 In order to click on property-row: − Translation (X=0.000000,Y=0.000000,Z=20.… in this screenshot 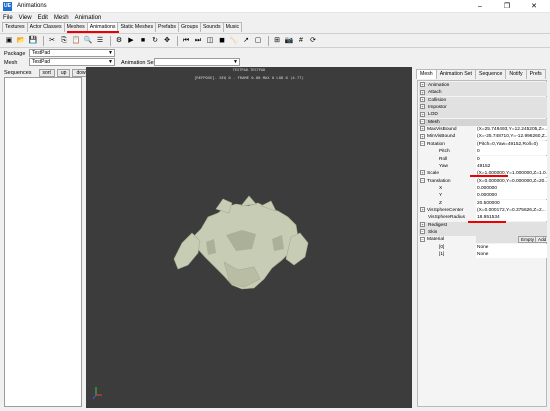, I will do `click(483, 181)`.